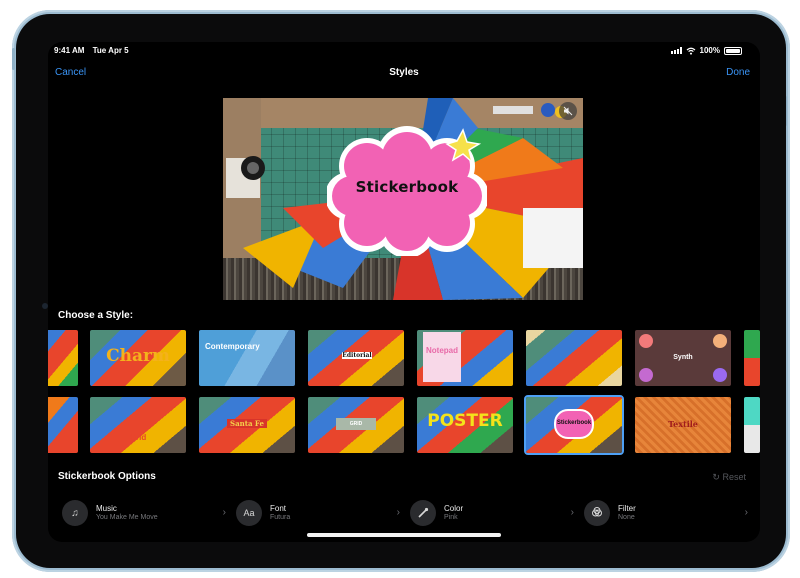 The height and width of the screenshot is (578, 800). What do you see at coordinates (138, 425) in the screenshot?
I see `style-thumbnail-grid: Grid` at bounding box center [138, 425].